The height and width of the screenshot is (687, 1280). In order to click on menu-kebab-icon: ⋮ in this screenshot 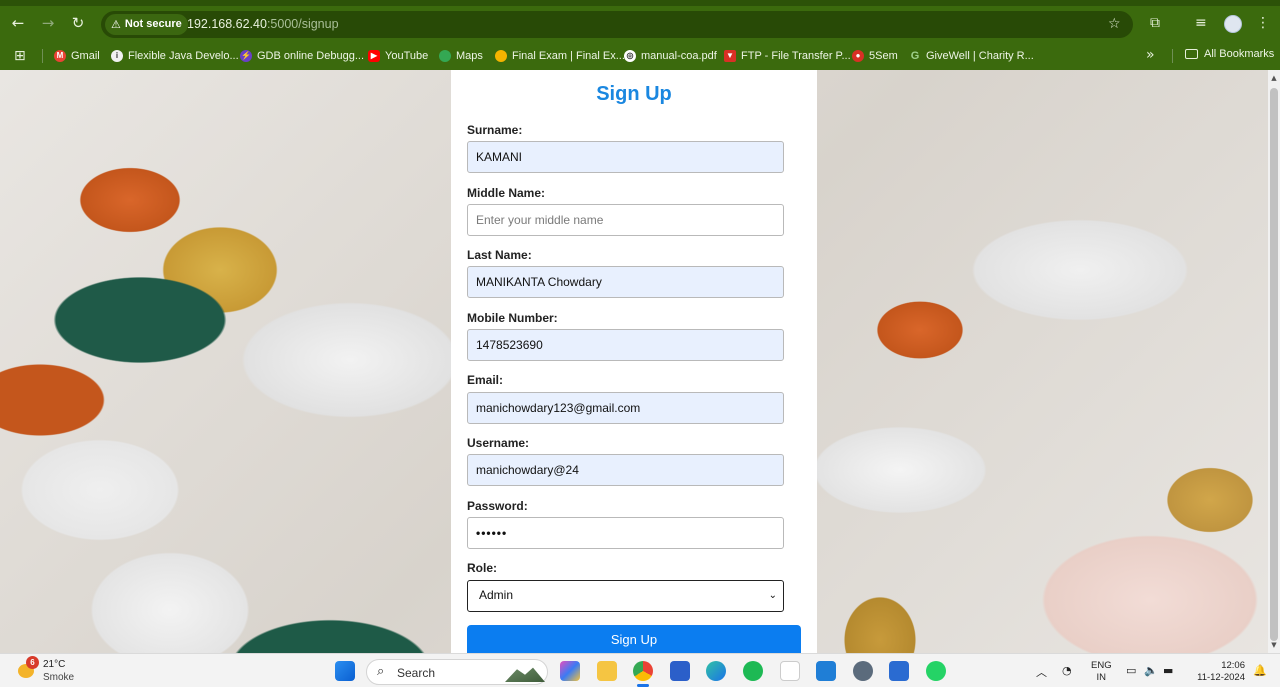, I will do `click(1263, 23)`.